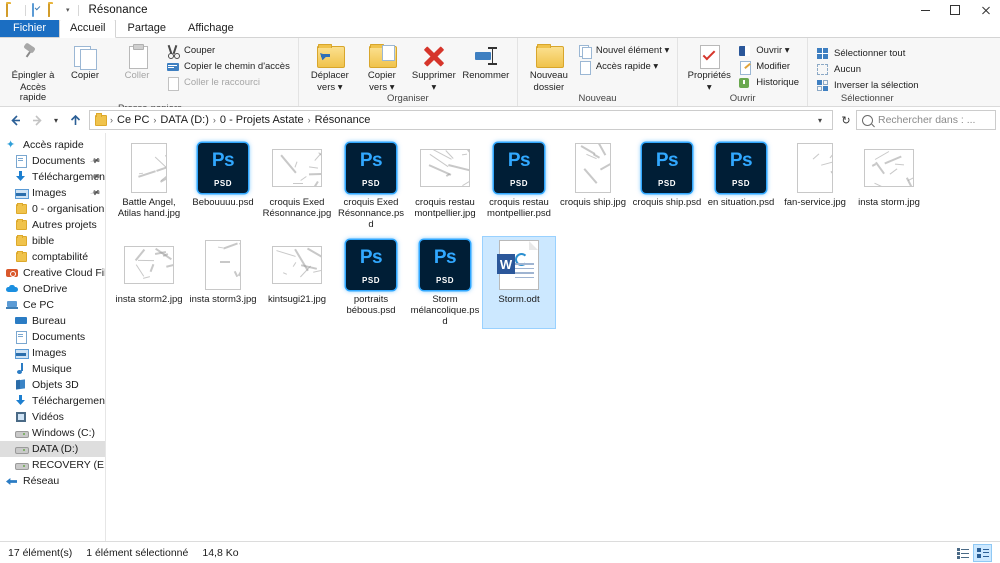 The width and height of the screenshot is (1000, 563). Describe the element at coordinates (52, 145) in the screenshot. I see `sidebar-item-acc-s-rapide: ✦ Accès rapide` at that location.